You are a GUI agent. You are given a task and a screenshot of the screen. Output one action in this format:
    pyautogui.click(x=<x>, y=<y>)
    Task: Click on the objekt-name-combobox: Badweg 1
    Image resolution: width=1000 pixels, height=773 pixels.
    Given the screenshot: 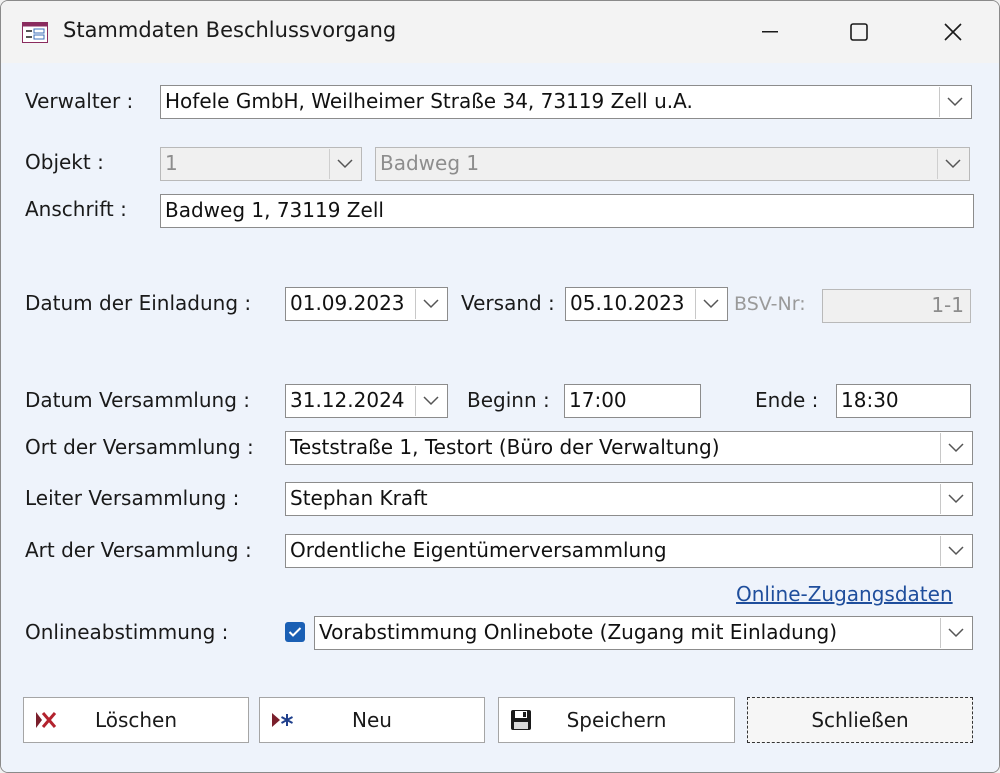 What is the action you would take?
    pyautogui.click(x=672, y=164)
    